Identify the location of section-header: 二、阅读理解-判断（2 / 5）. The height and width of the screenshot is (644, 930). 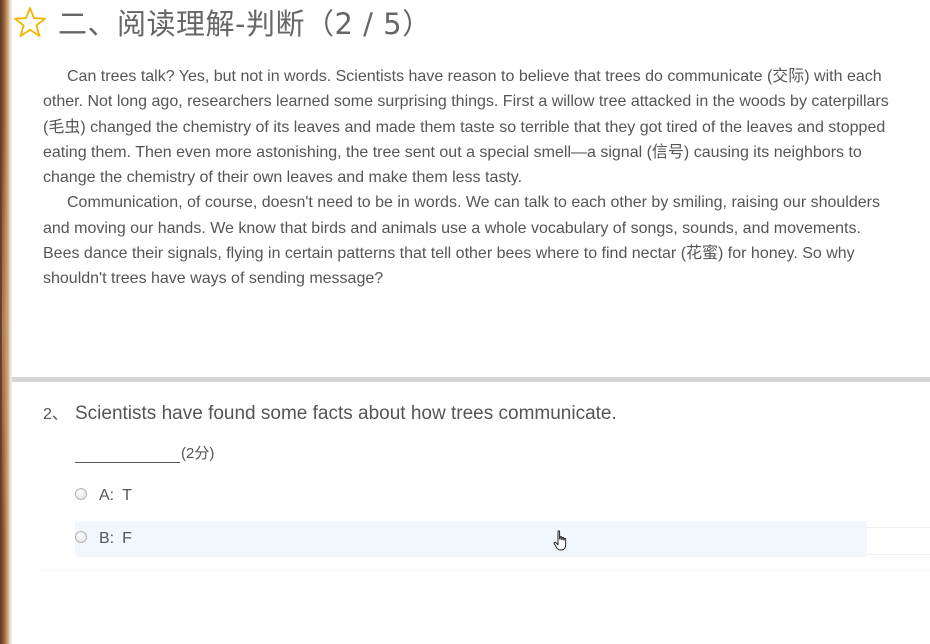
(223, 22).